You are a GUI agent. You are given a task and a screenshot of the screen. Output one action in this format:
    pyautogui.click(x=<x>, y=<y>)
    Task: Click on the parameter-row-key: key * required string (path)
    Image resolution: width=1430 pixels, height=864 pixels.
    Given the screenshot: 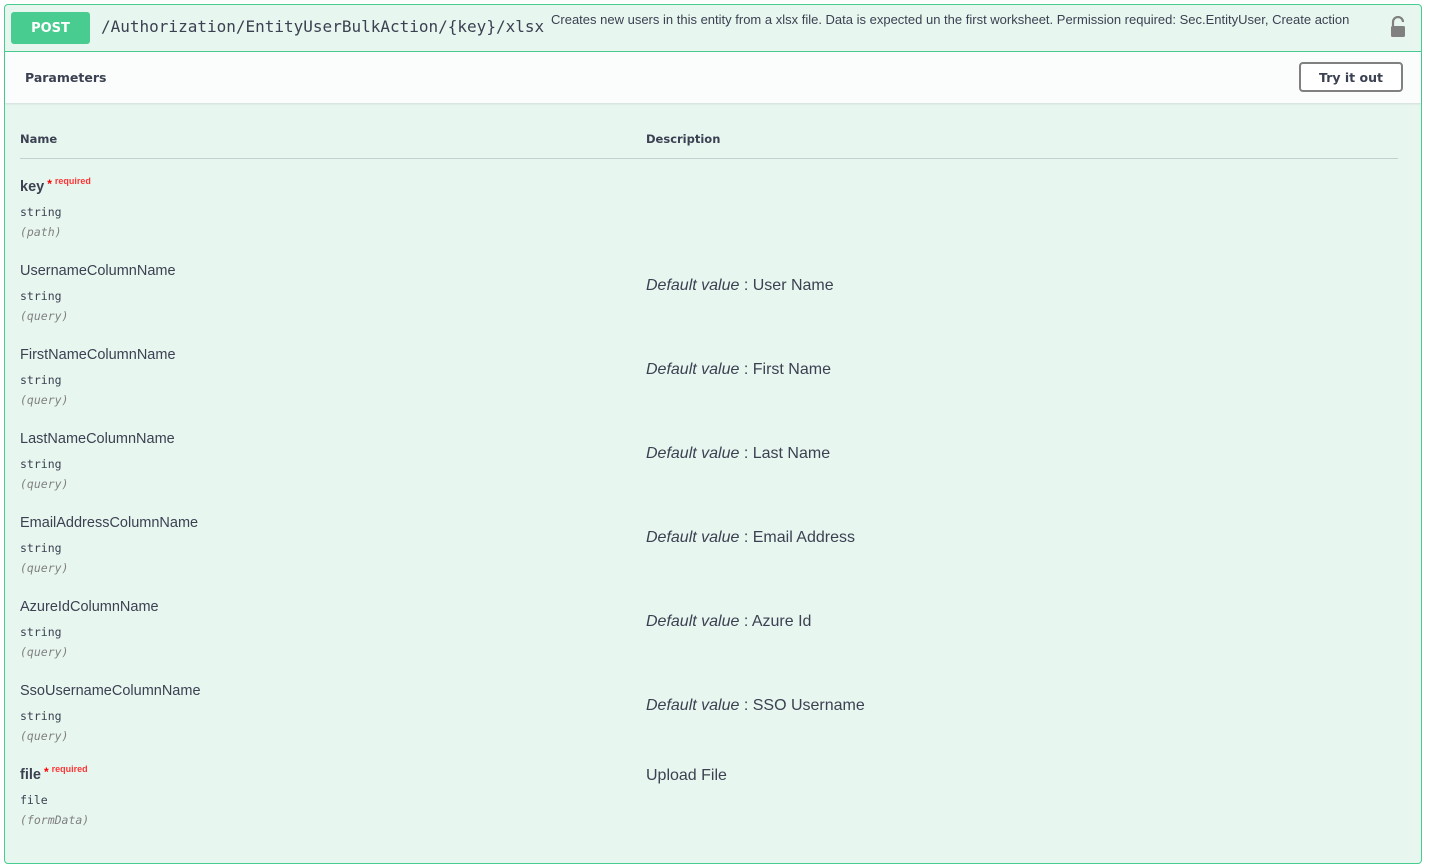 What is the action you would take?
    pyautogui.click(x=709, y=219)
    